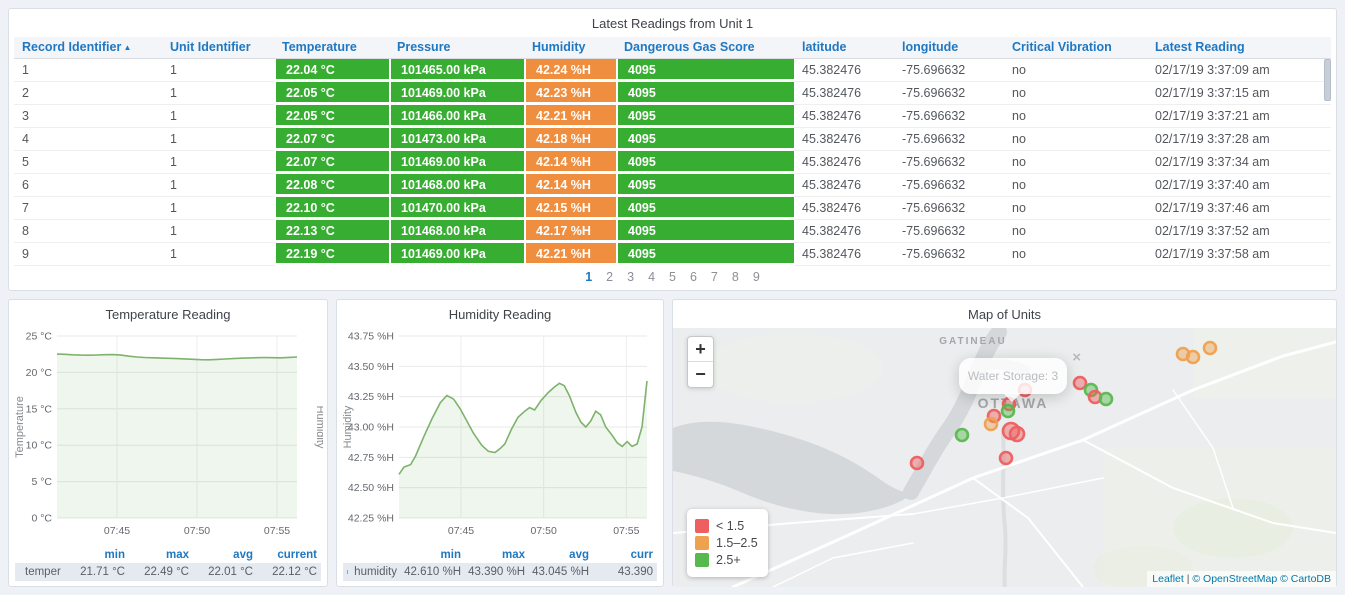 The width and height of the screenshot is (1345, 595). What do you see at coordinates (570, 93) in the screenshot?
I see `table-cell: 42.23 %H` at bounding box center [570, 93].